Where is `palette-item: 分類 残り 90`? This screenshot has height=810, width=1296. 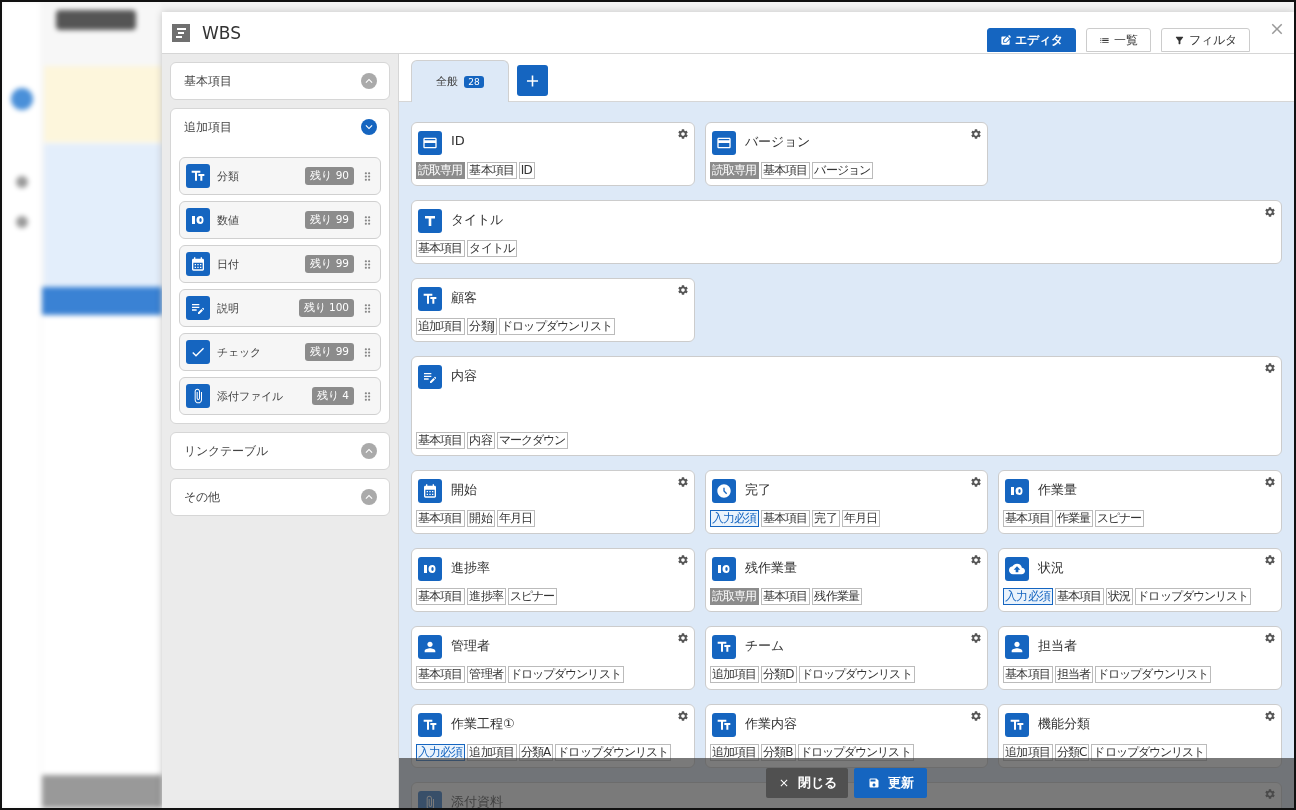
palette-item: 分類 残り 90 is located at coordinates (280, 176).